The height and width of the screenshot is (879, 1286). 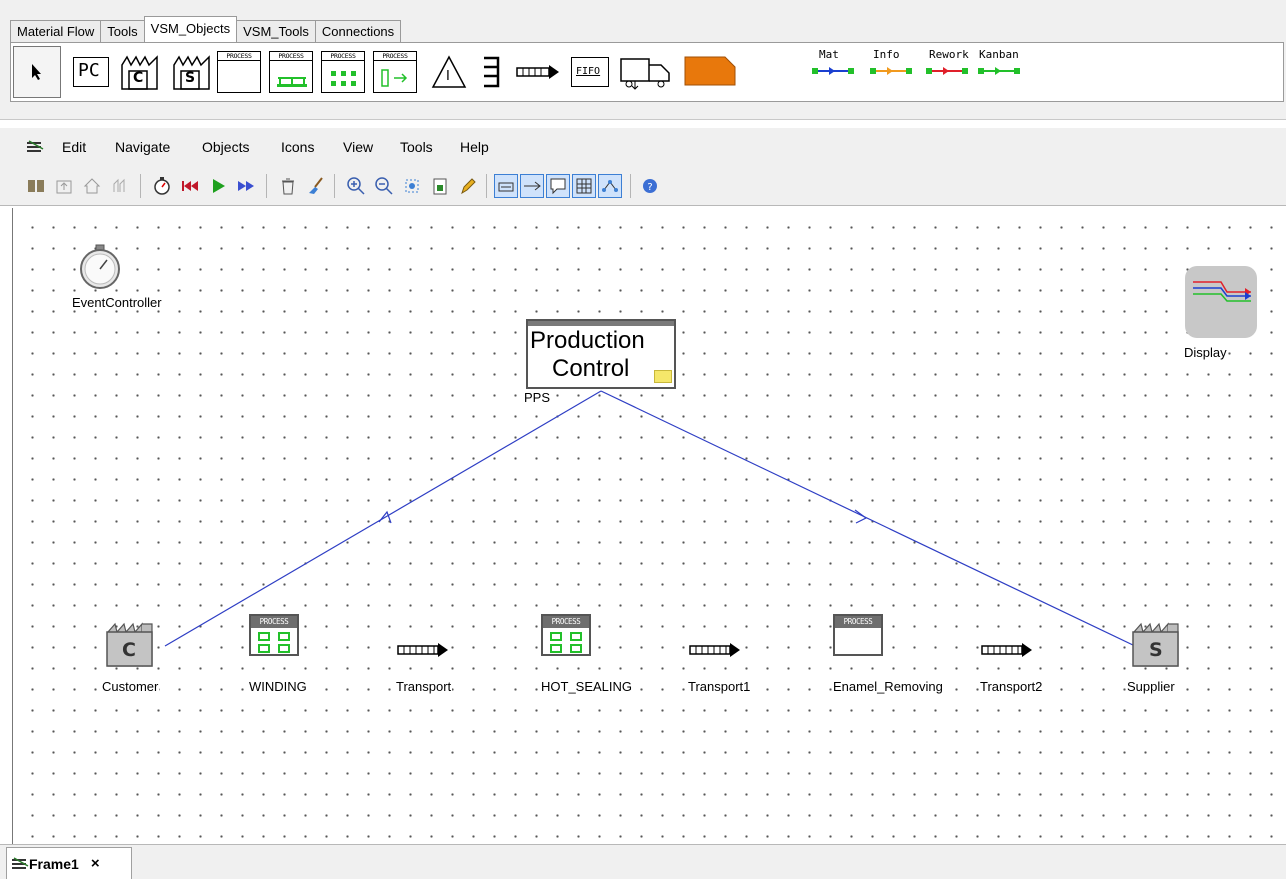 What do you see at coordinates (297, 147) in the screenshot?
I see `menu-icons: Icons` at bounding box center [297, 147].